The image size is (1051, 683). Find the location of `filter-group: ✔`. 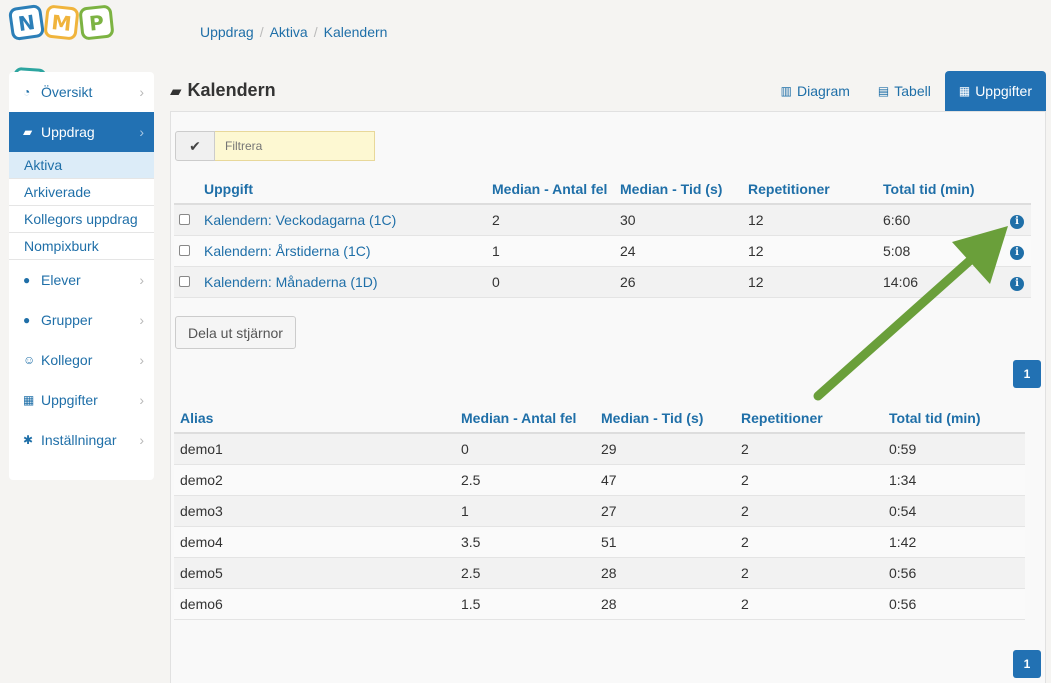

filter-group: ✔ is located at coordinates (275, 146).